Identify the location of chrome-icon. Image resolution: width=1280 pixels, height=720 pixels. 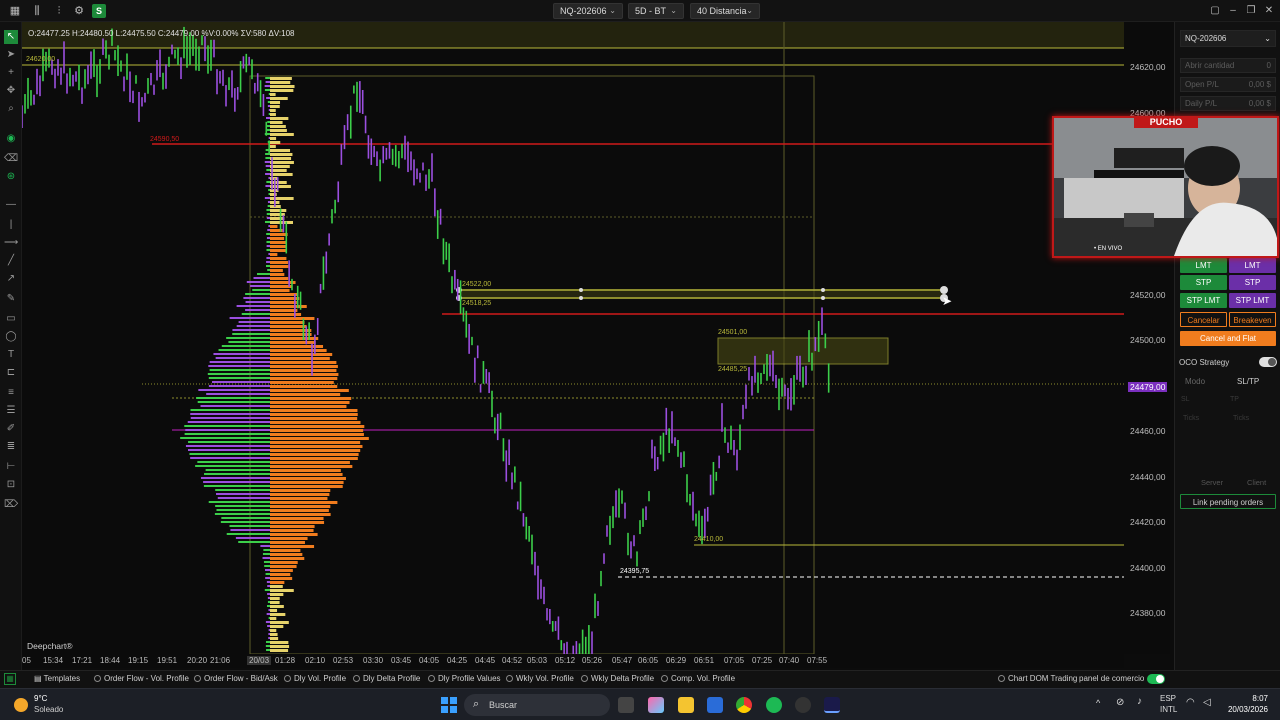
(744, 705).